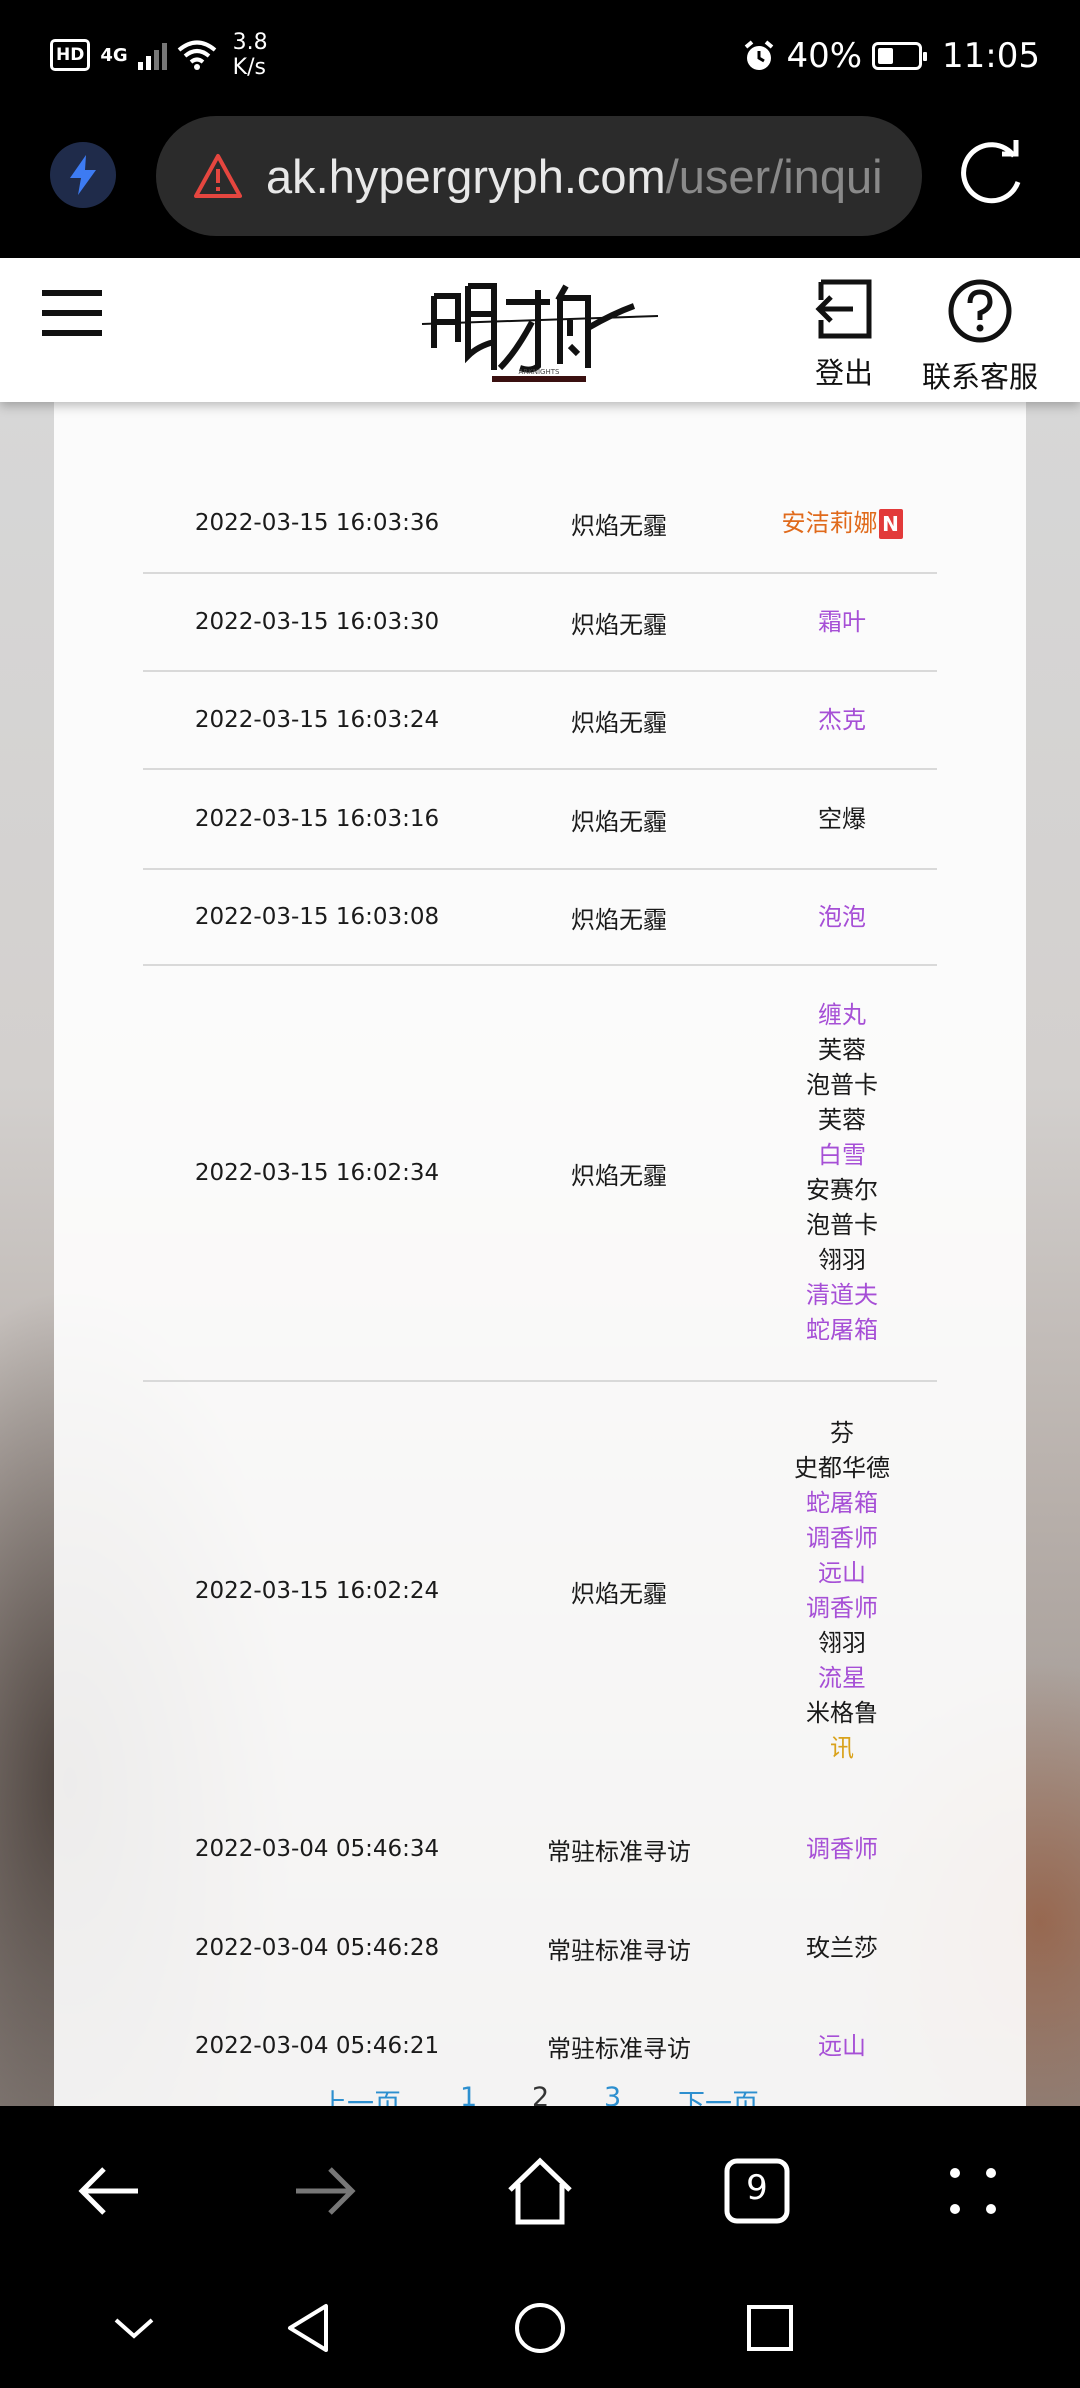  Describe the element at coordinates (770, 2328) in the screenshot. I see `recent-apps-icon` at that location.